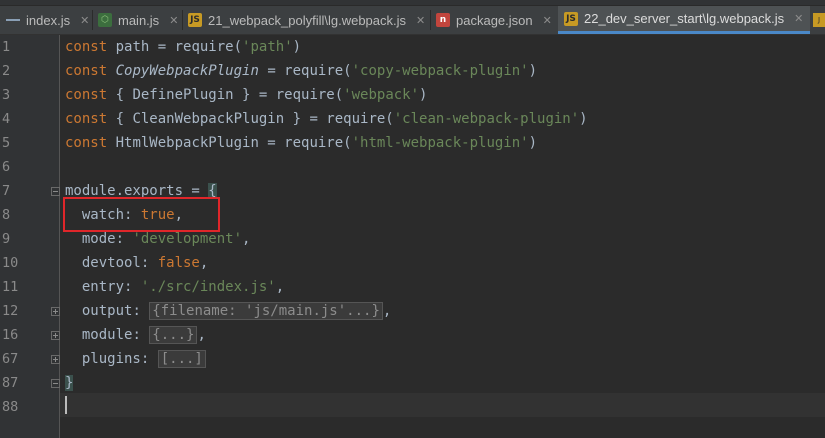  What do you see at coordinates (95, 287) in the screenshot?
I see `property-name: entry` at bounding box center [95, 287].